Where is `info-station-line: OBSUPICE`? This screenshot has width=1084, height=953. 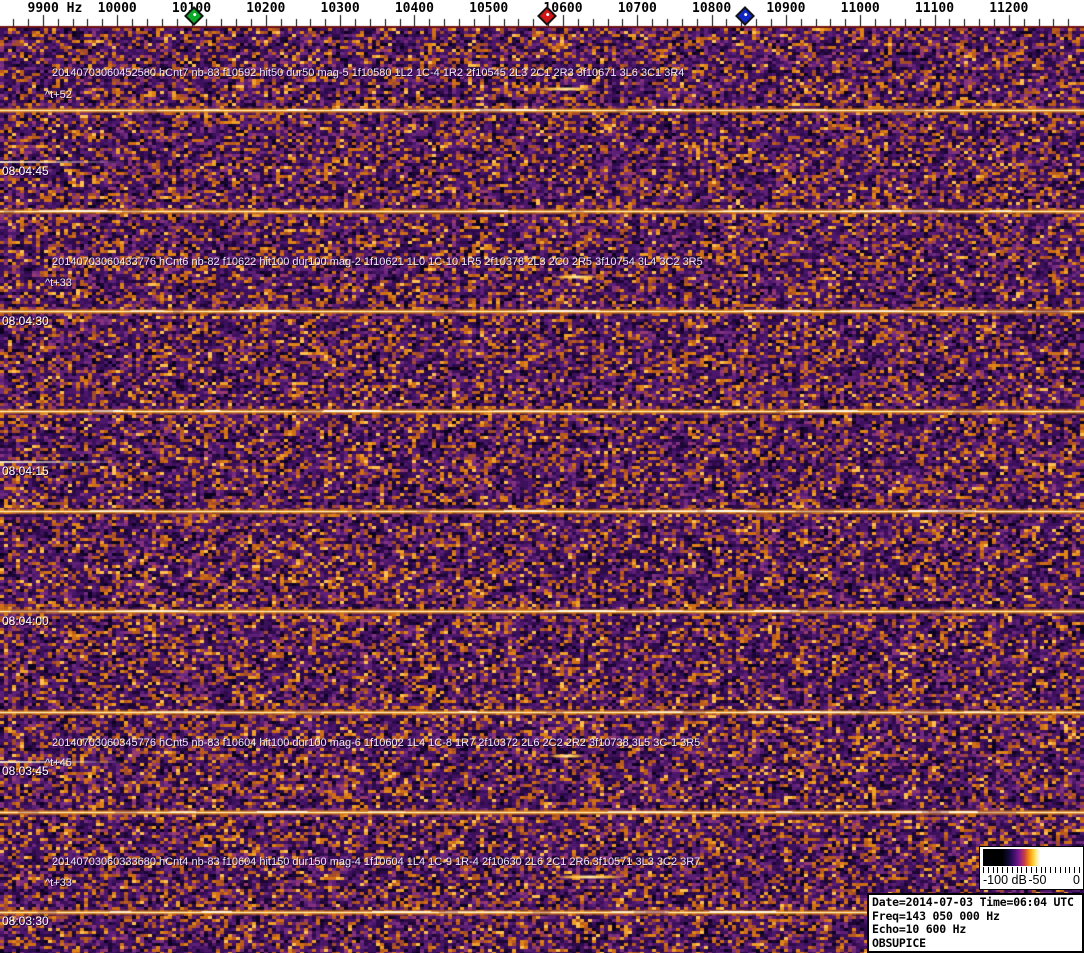
info-station-line: OBSUPICE is located at coordinates (899, 942).